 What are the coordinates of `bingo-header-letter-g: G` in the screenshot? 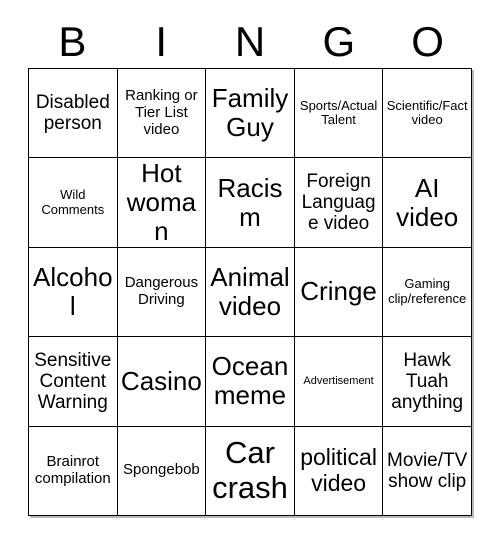 It's located at (339, 41).